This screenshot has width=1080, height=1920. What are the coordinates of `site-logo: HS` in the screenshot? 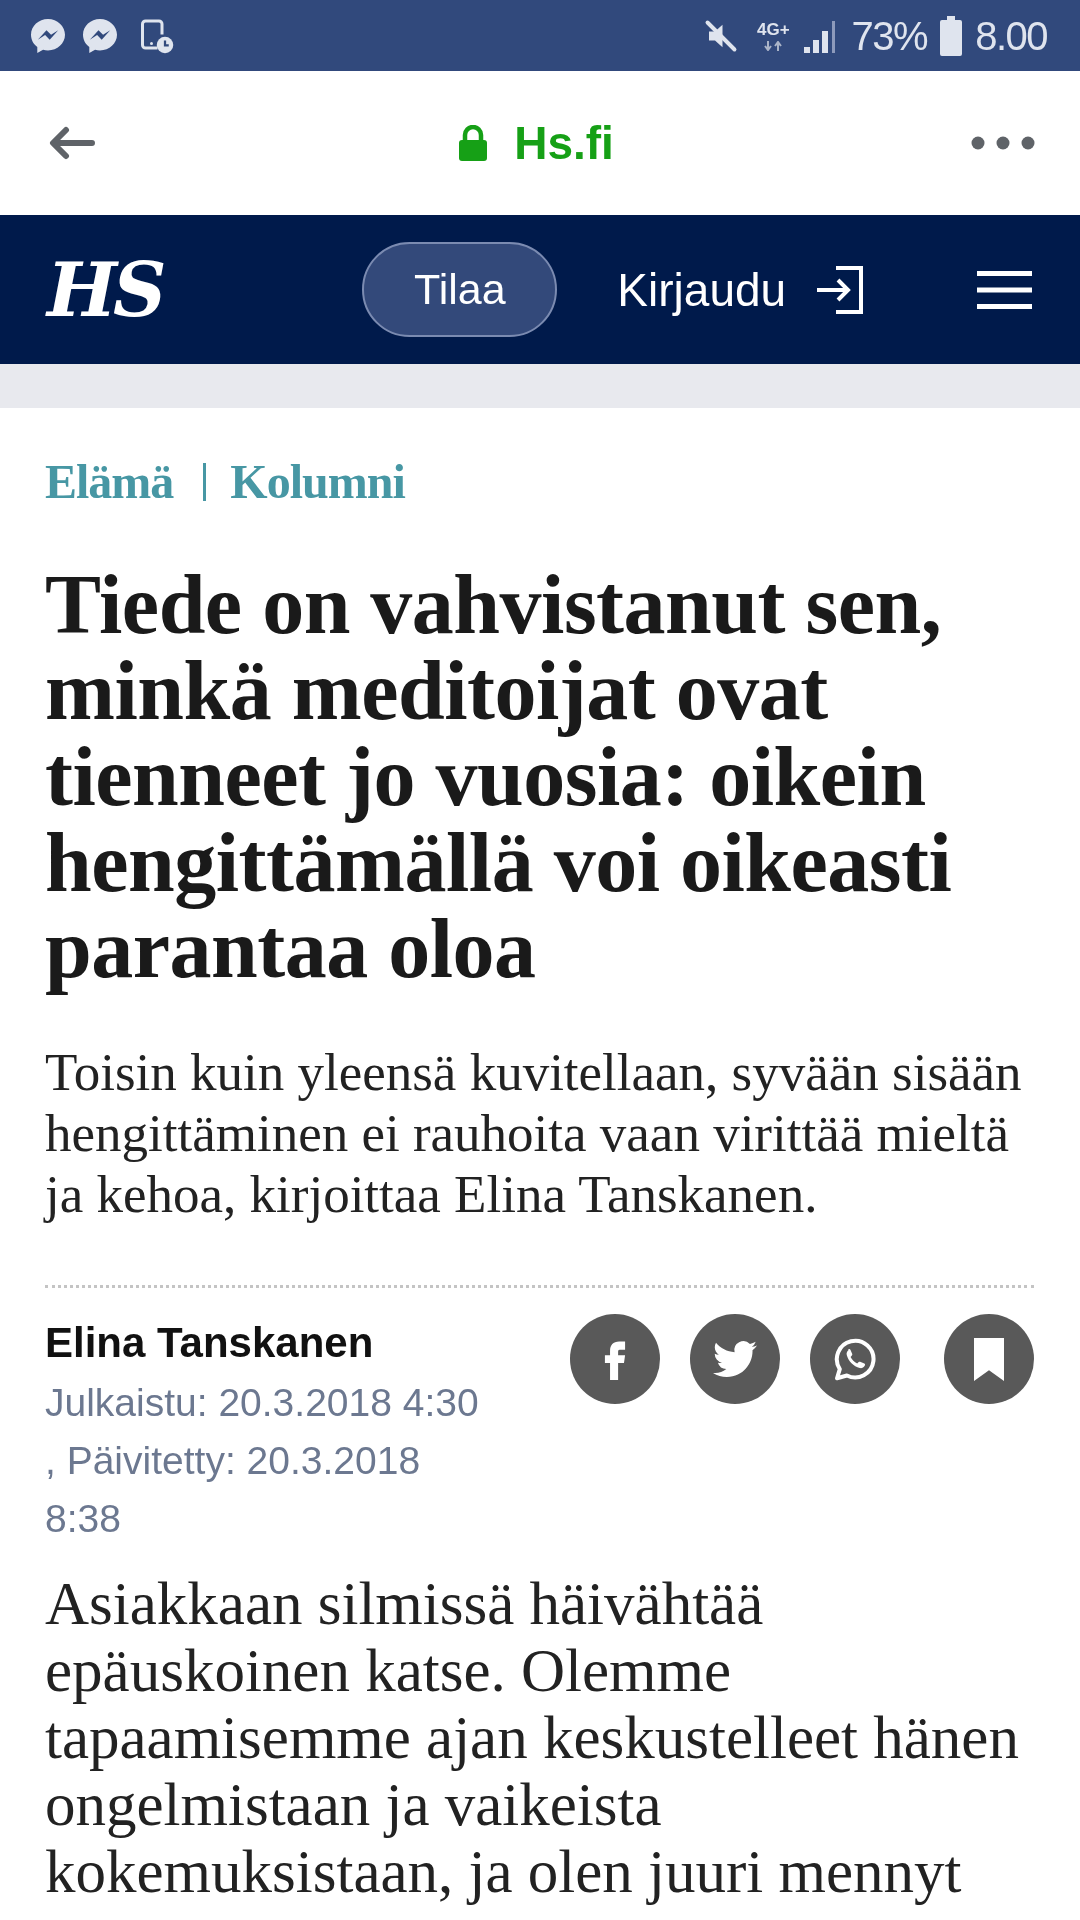 It's located at (105, 289).